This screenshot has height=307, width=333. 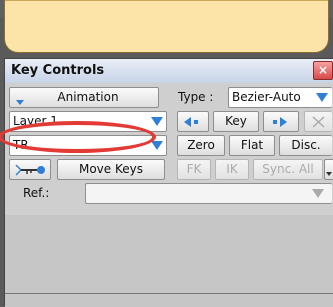 I want to click on sync-all-button: Sync. All, so click(x=288, y=169).